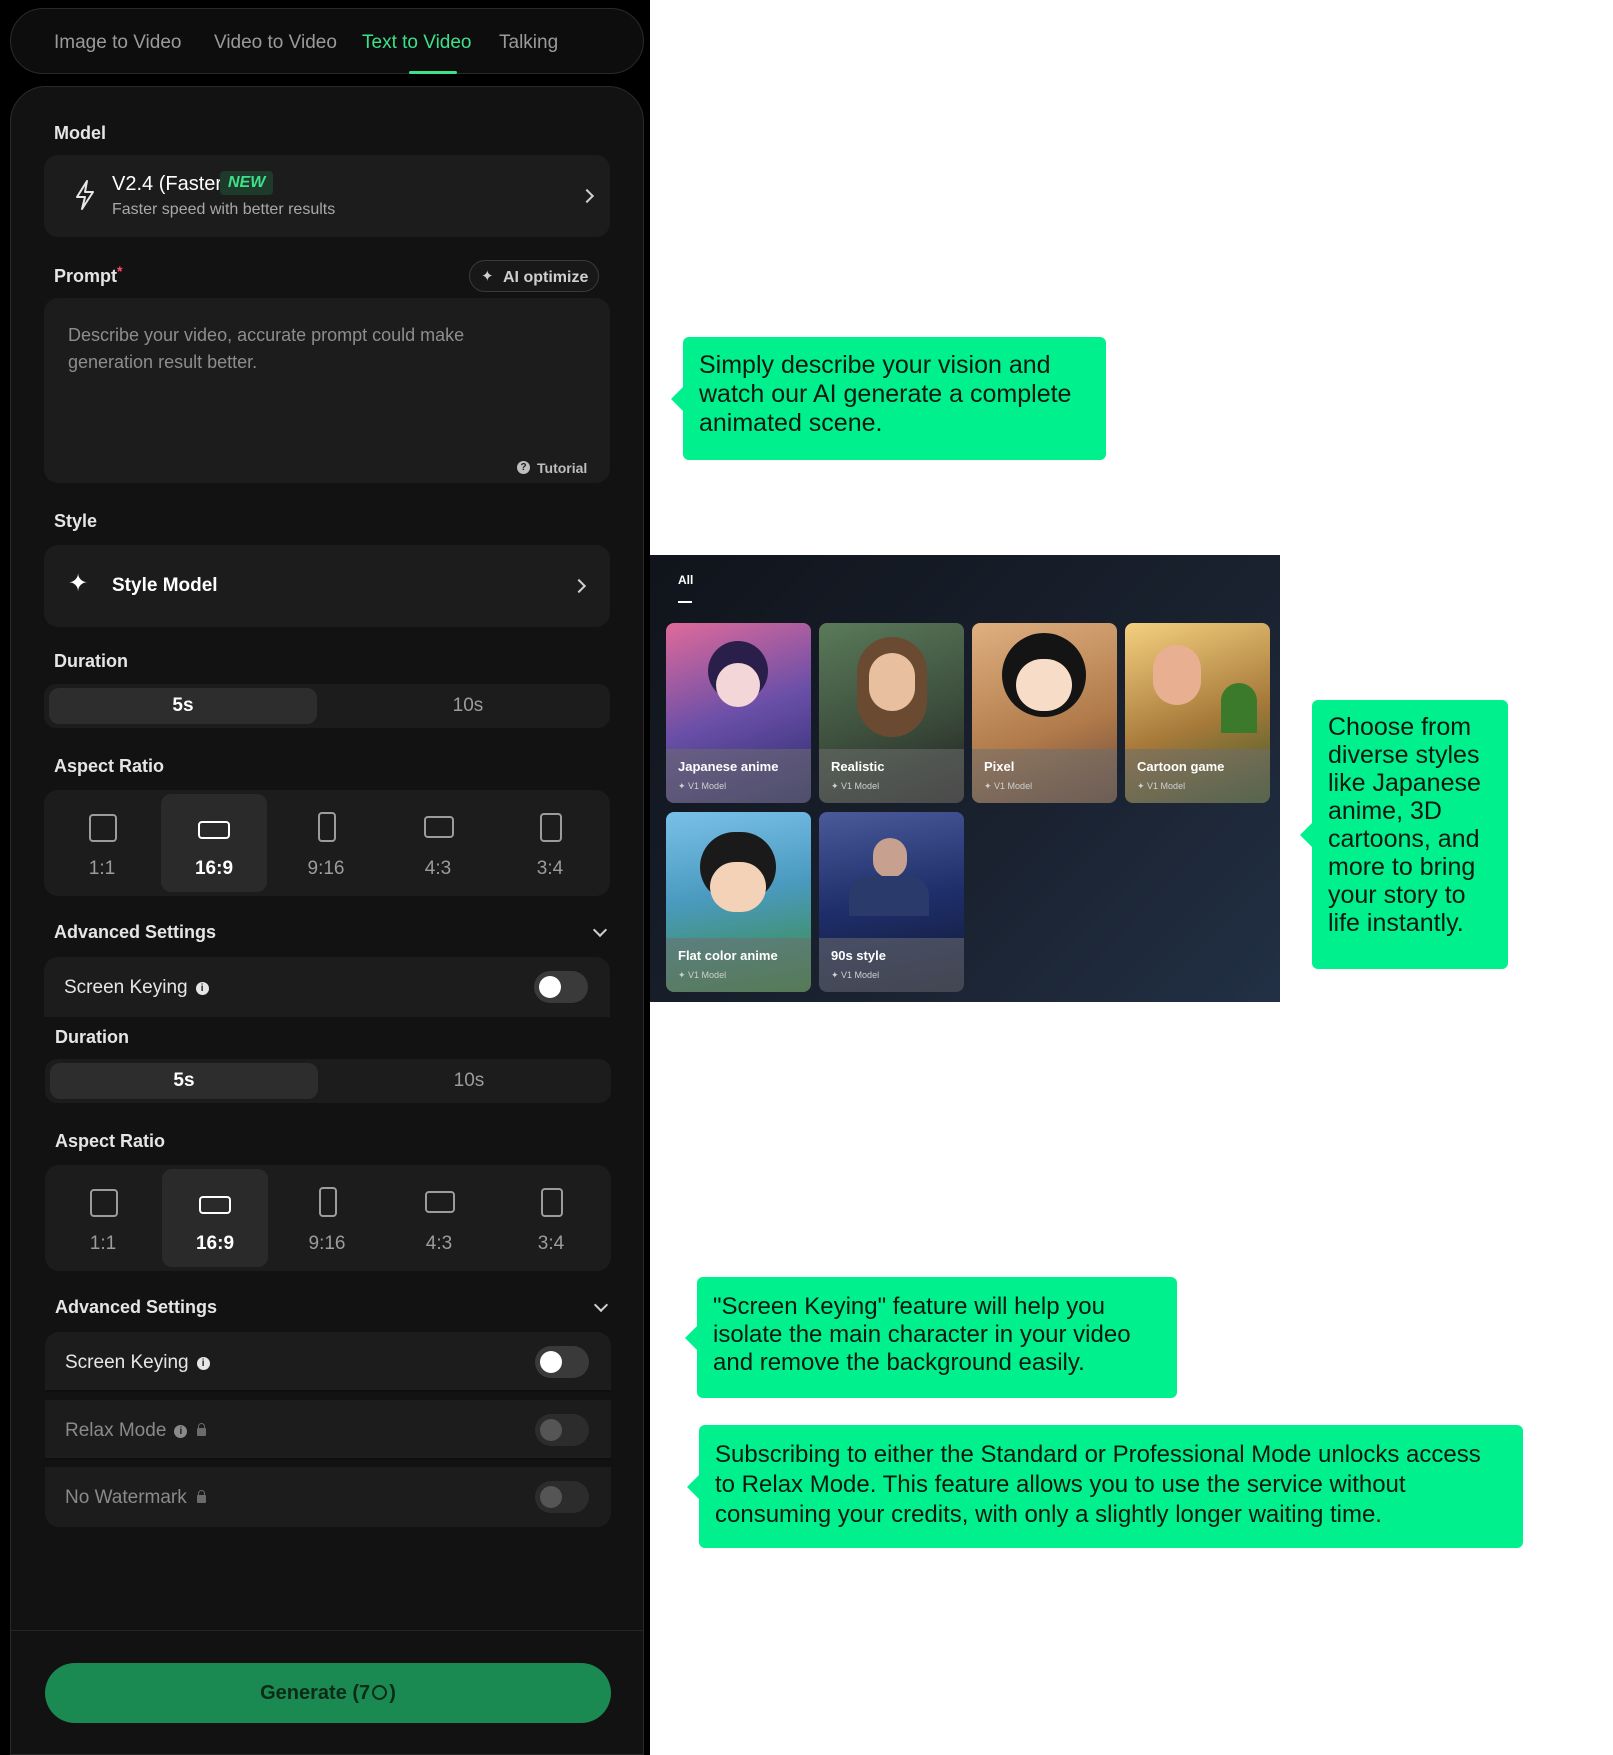 This screenshot has height=1755, width=1613. What do you see at coordinates (117, 43) in the screenshot?
I see `tab-image-to-video: Image to Video` at bounding box center [117, 43].